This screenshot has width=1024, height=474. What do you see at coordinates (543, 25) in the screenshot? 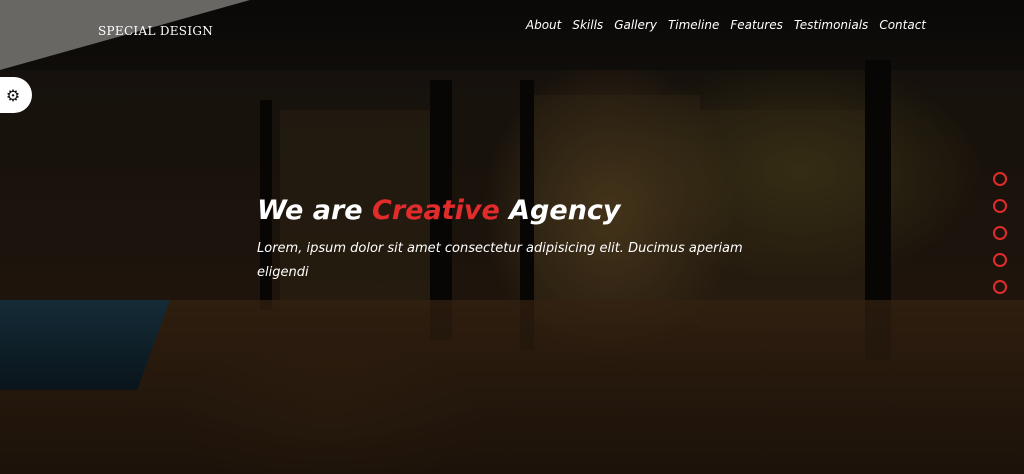
I see `nav-about: About` at bounding box center [543, 25].